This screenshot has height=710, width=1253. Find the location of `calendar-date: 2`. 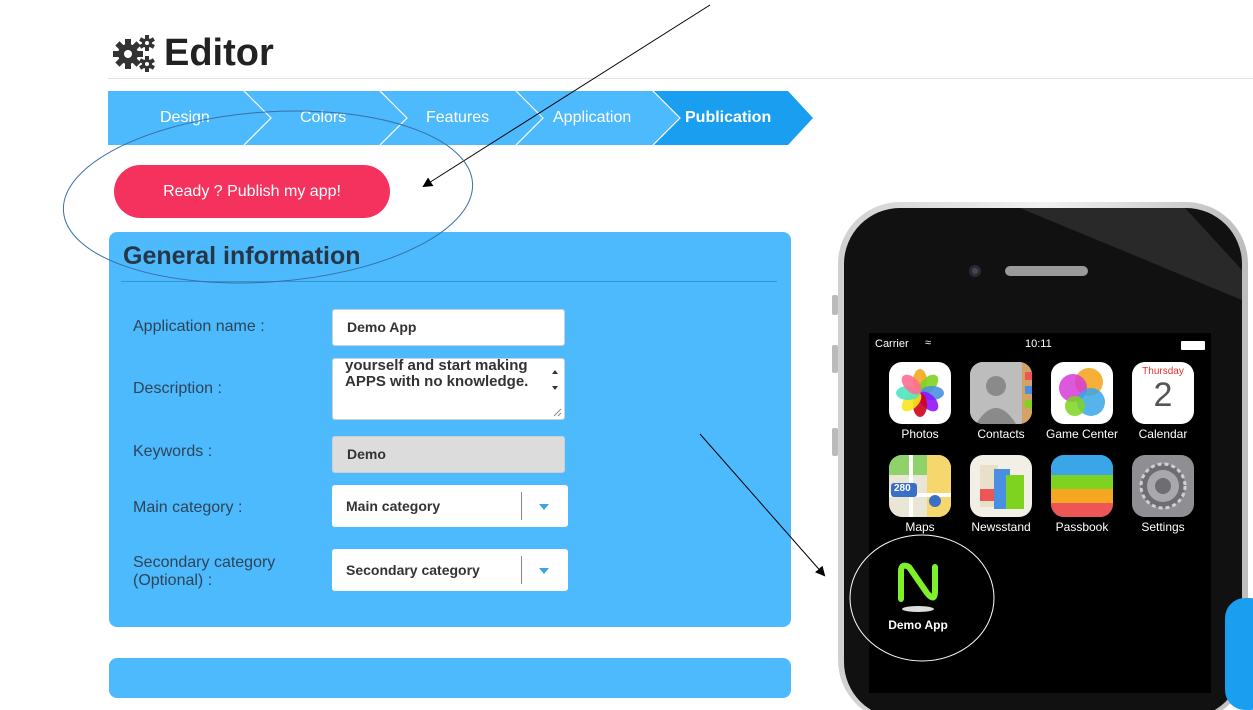

calendar-date: 2 is located at coordinates (1163, 395).